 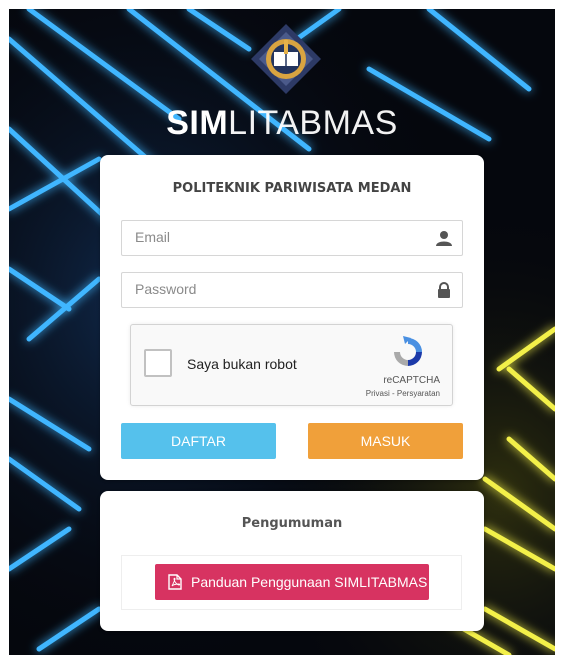 What do you see at coordinates (286, 59) in the screenshot?
I see `institution-logo` at bounding box center [286, 59].